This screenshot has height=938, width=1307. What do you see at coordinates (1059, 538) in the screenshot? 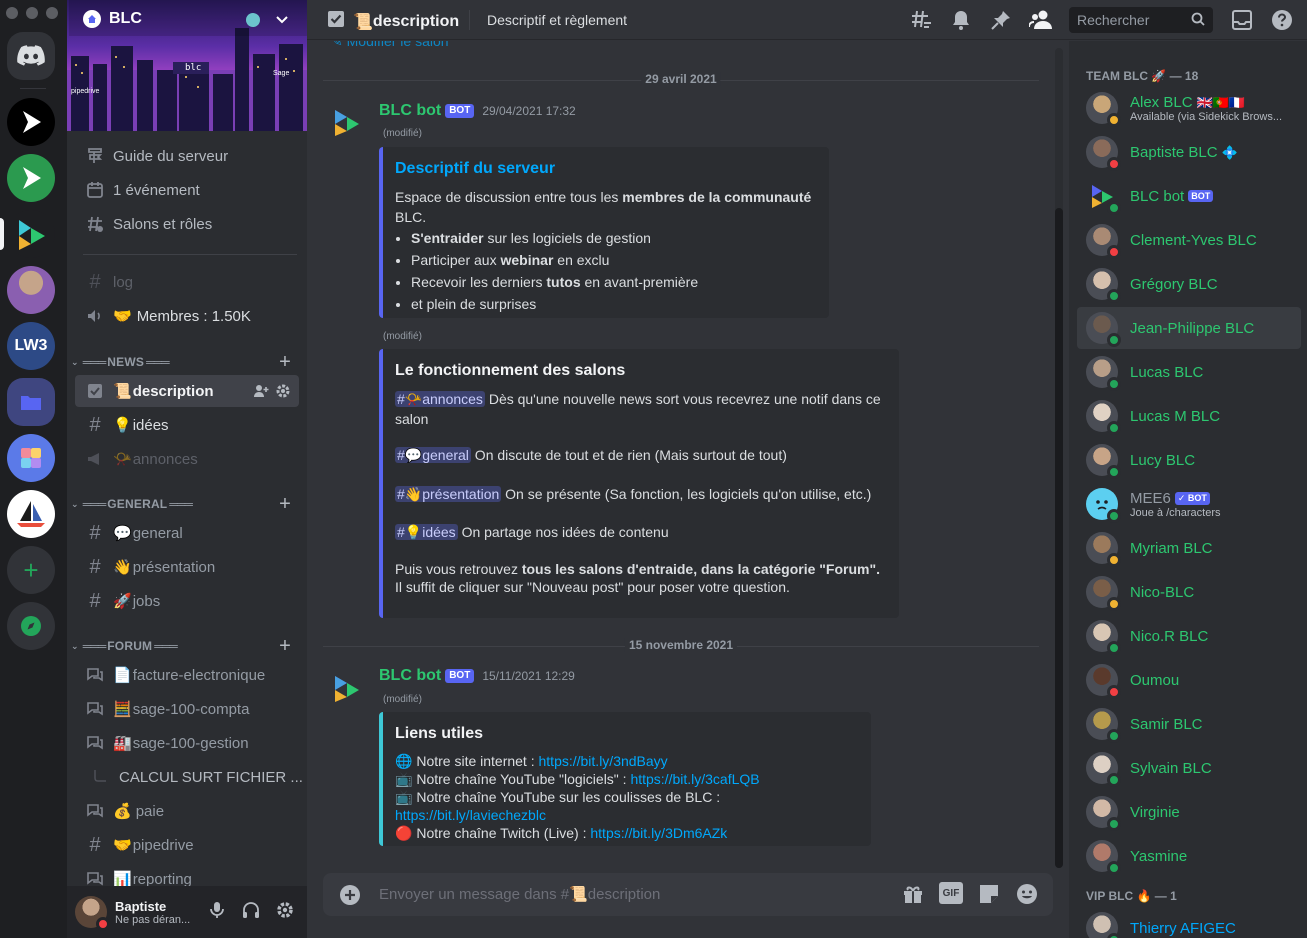
I see `scrollbar-thumb` at bounding box center [1059, 538].